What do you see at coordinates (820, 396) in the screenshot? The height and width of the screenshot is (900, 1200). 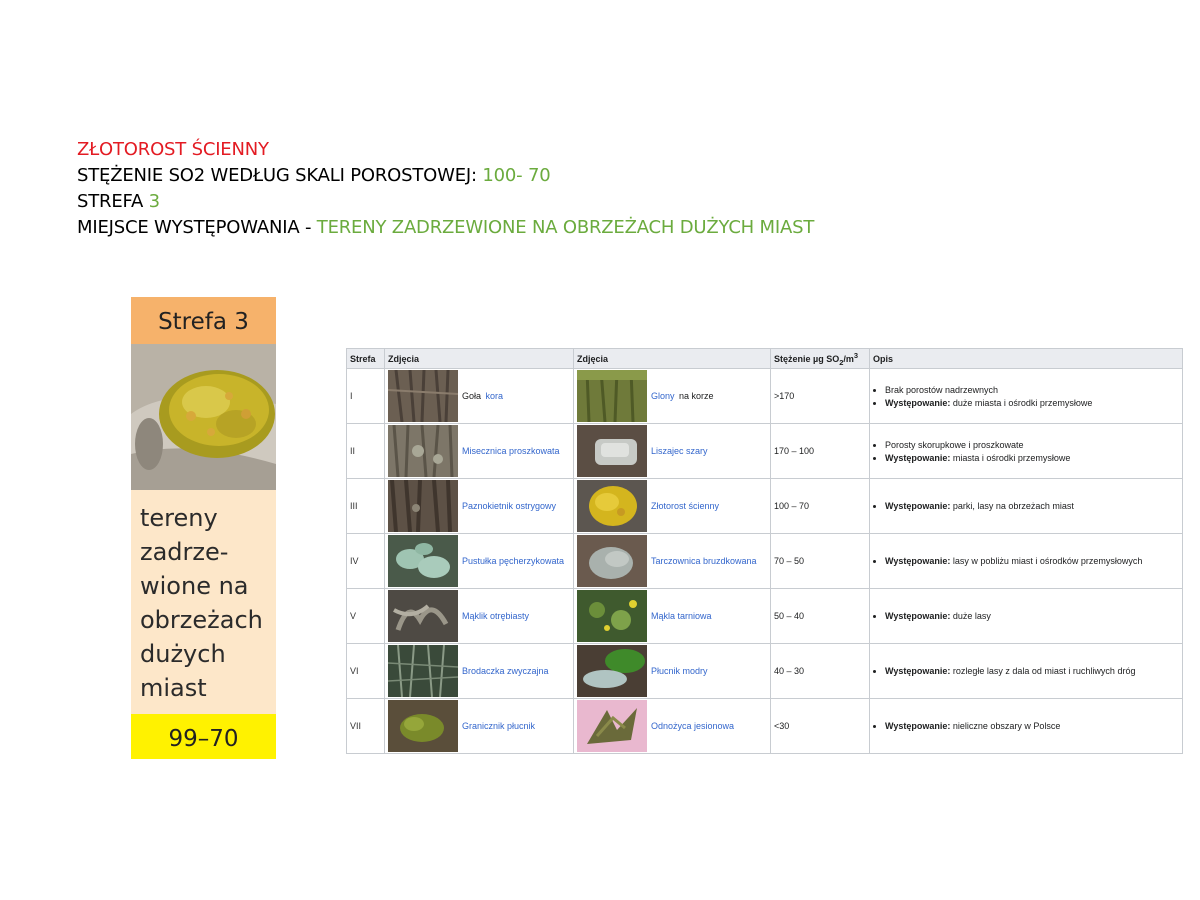 I see `row-concentration: >170` at bounding box center [820, 396].